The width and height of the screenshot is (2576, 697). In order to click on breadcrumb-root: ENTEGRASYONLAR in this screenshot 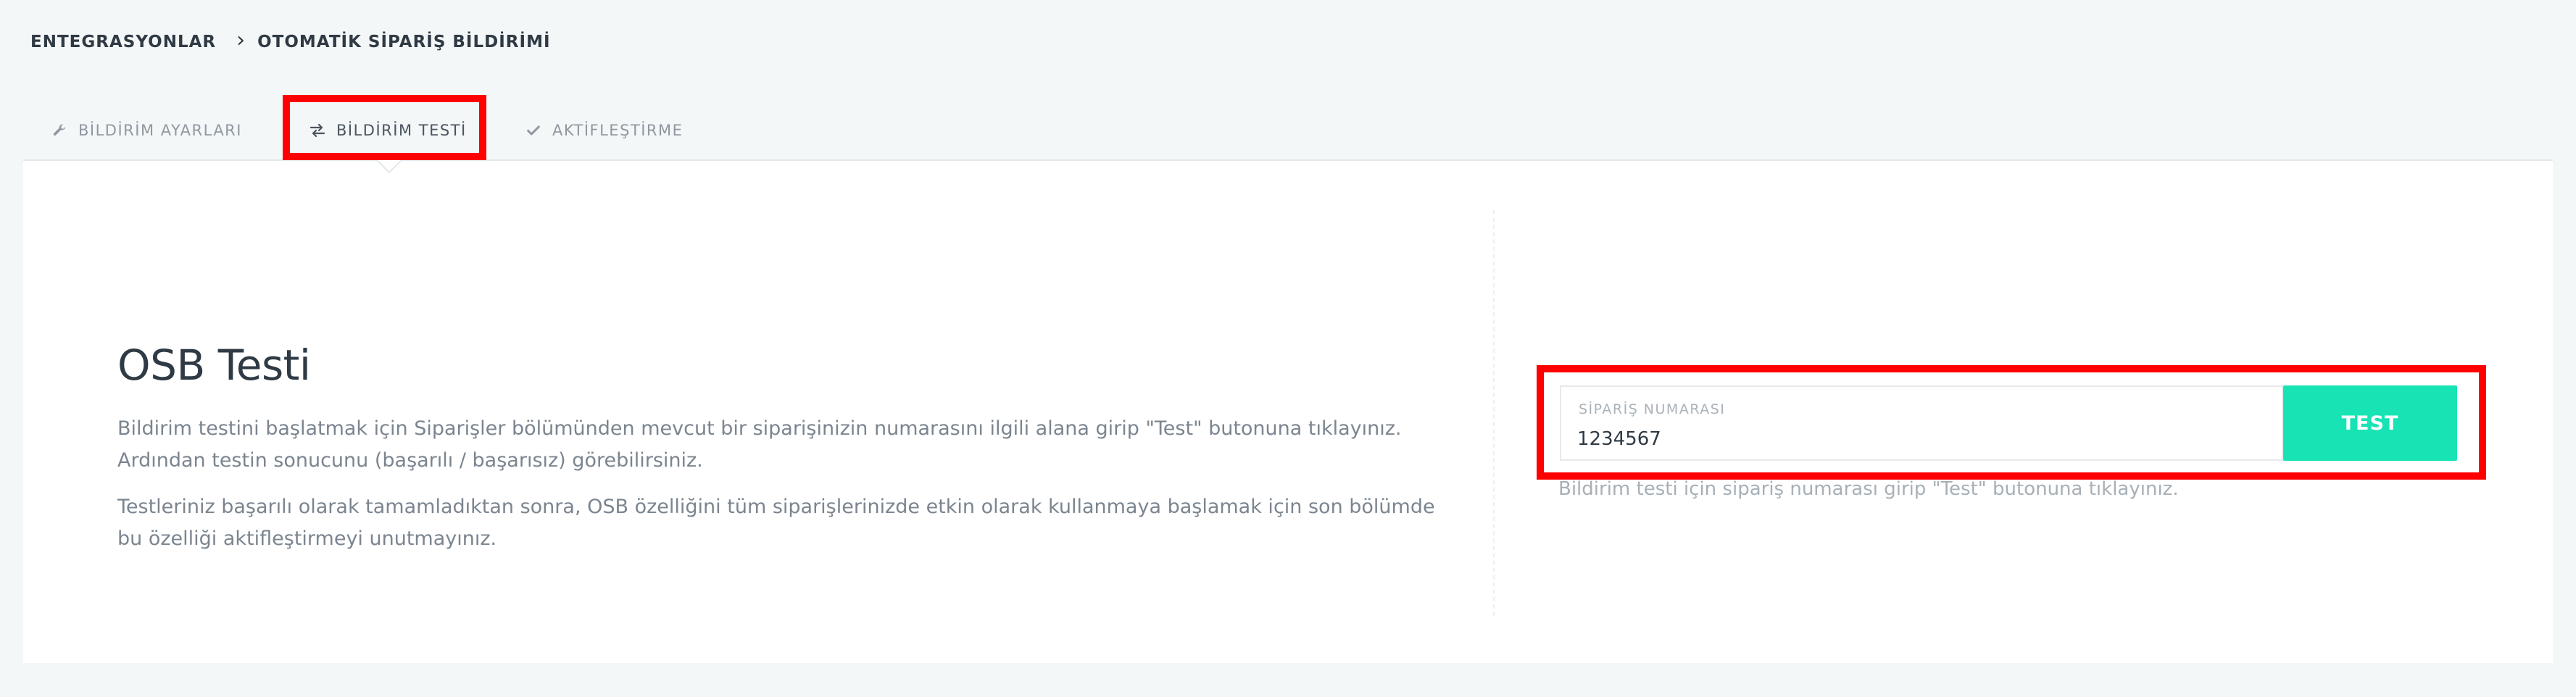, I will do `click(123, 42)`.